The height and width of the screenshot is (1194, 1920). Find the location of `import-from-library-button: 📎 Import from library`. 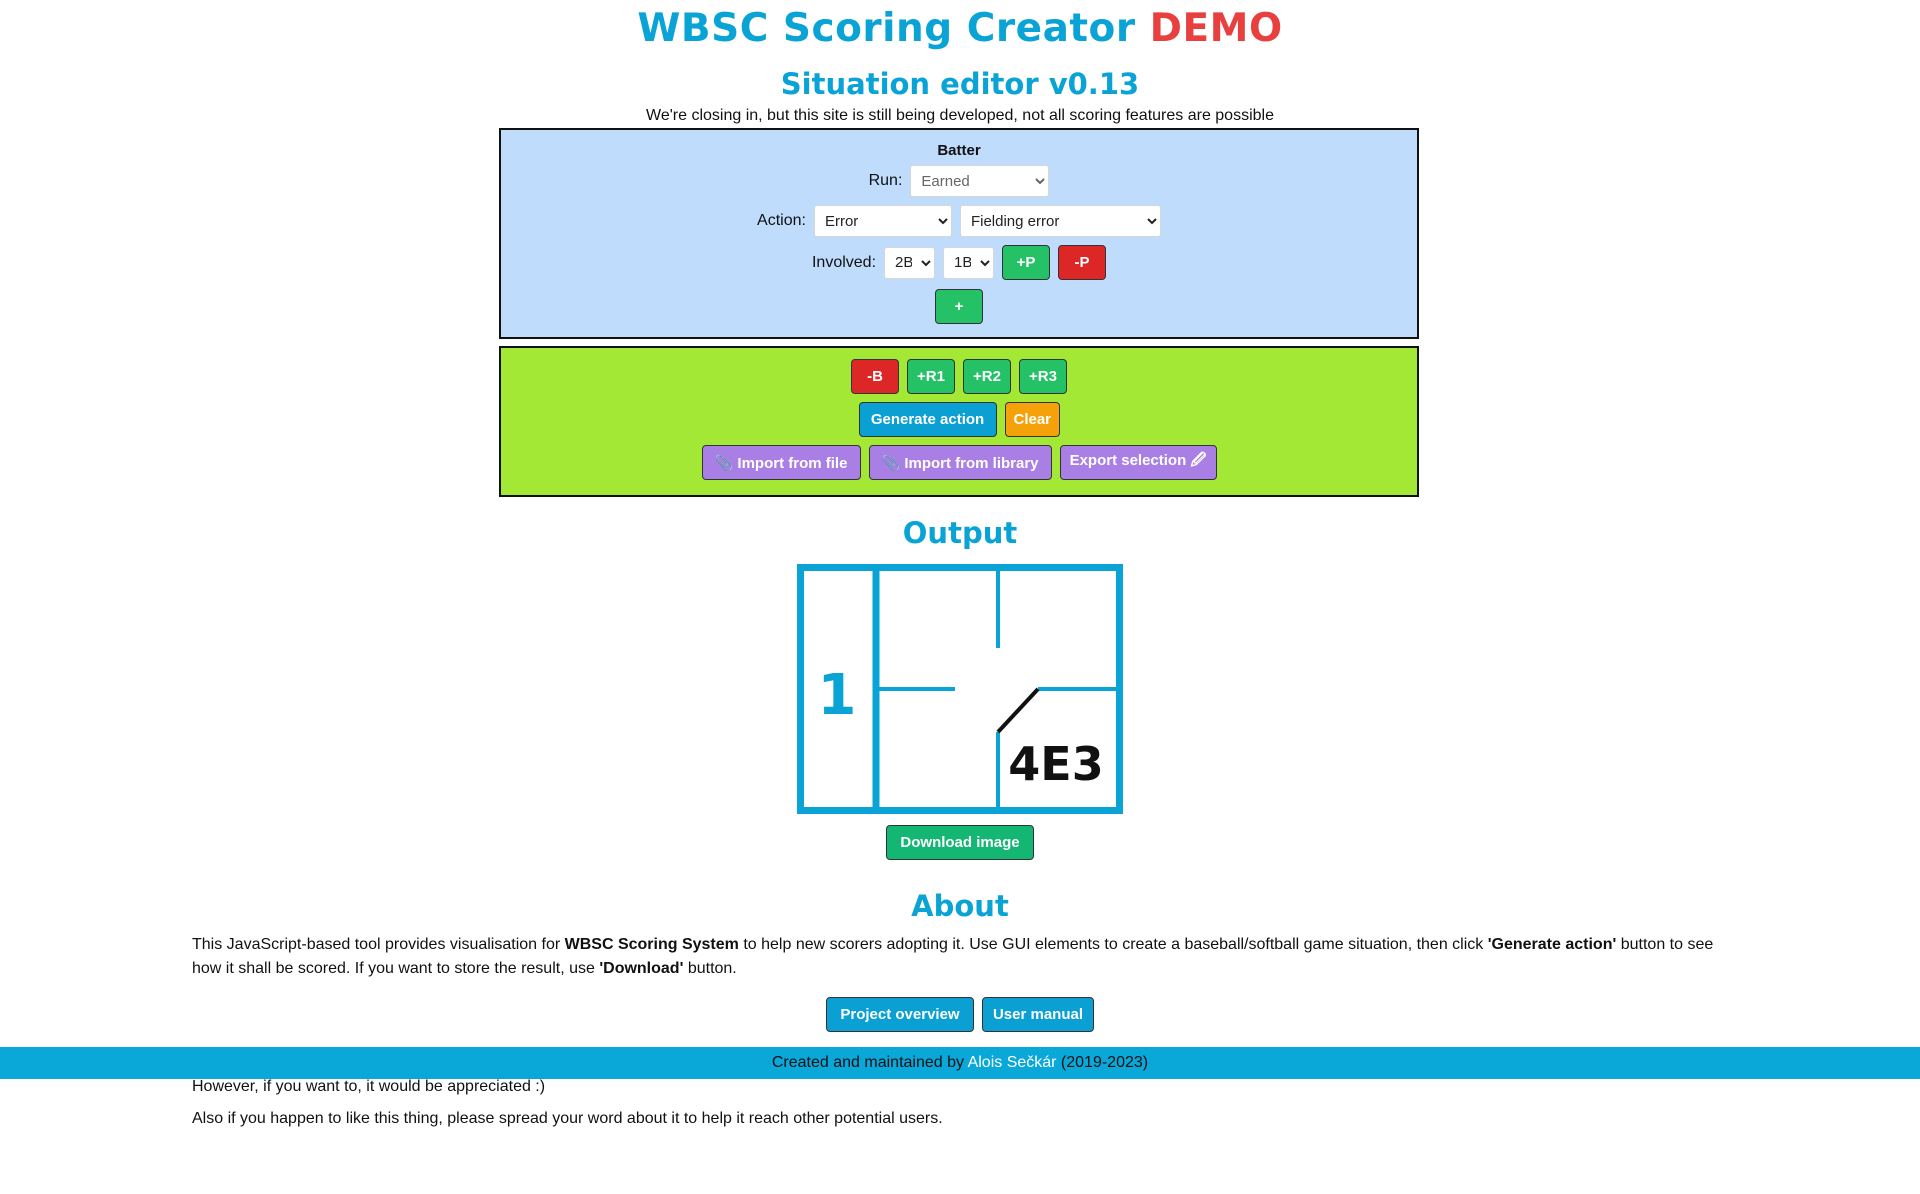

import-from-library-button: 📎 Import from library is located at coordinates (960, 462).